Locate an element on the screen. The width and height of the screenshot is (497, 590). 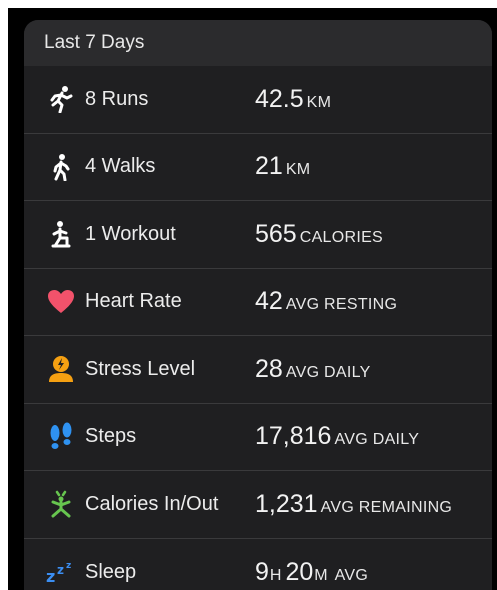
list-item-heart-rate: Heart Rate 42 AVG RESTING is located at coordinates (258, 302).